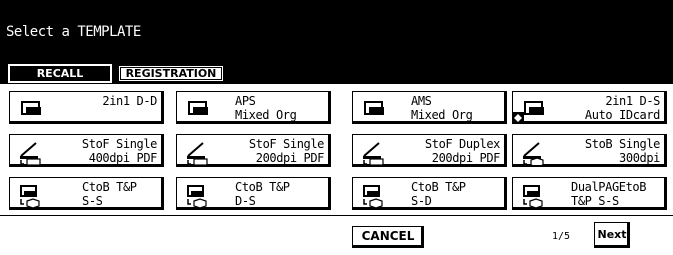 The width and height of the screenshot is (673, 255). I want to click on template-button-9: CtoB T&P S-S, so click(86, 193).